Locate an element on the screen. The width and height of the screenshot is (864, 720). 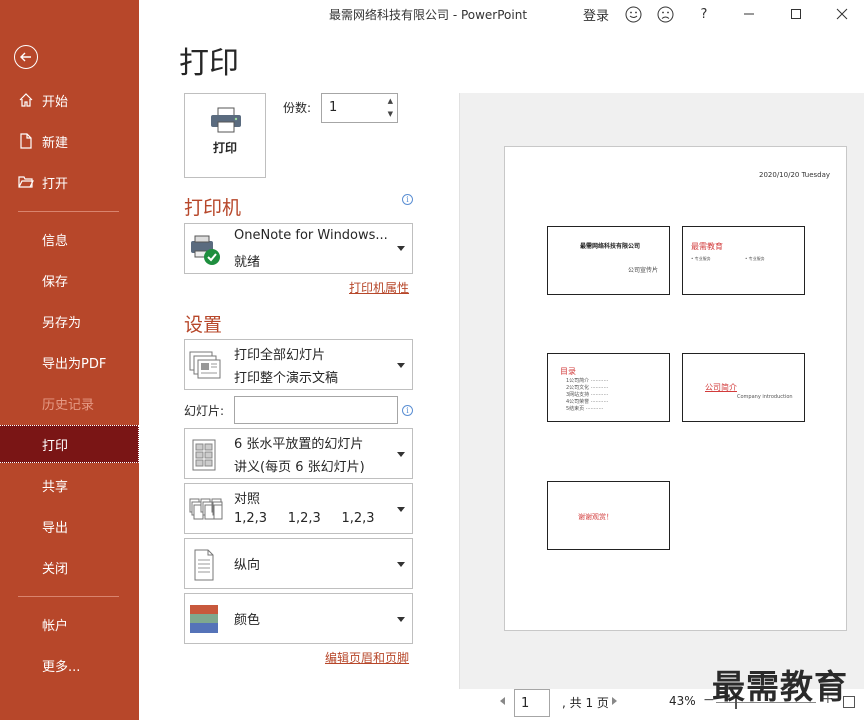
nav-label: 历史记录 is located at coordinates (68, 405).